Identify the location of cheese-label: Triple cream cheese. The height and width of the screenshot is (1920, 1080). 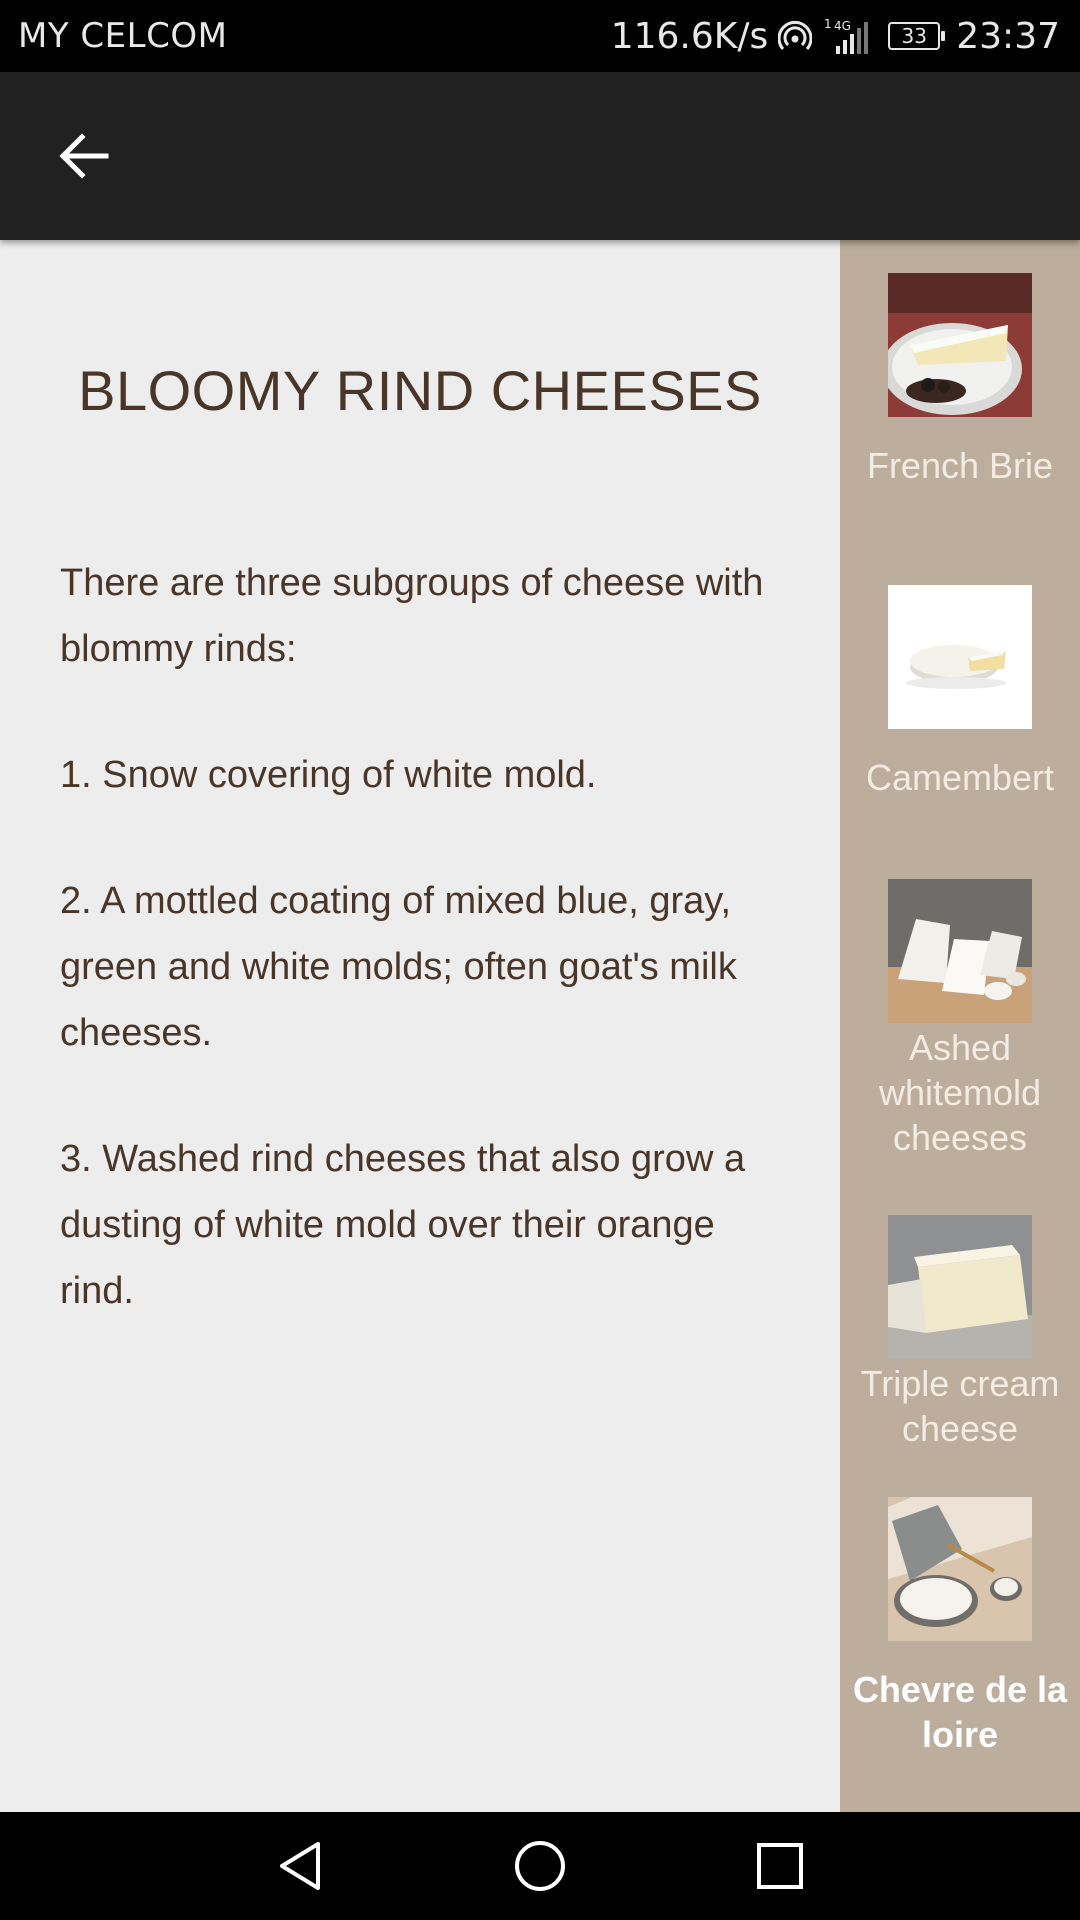
(960, 1406).